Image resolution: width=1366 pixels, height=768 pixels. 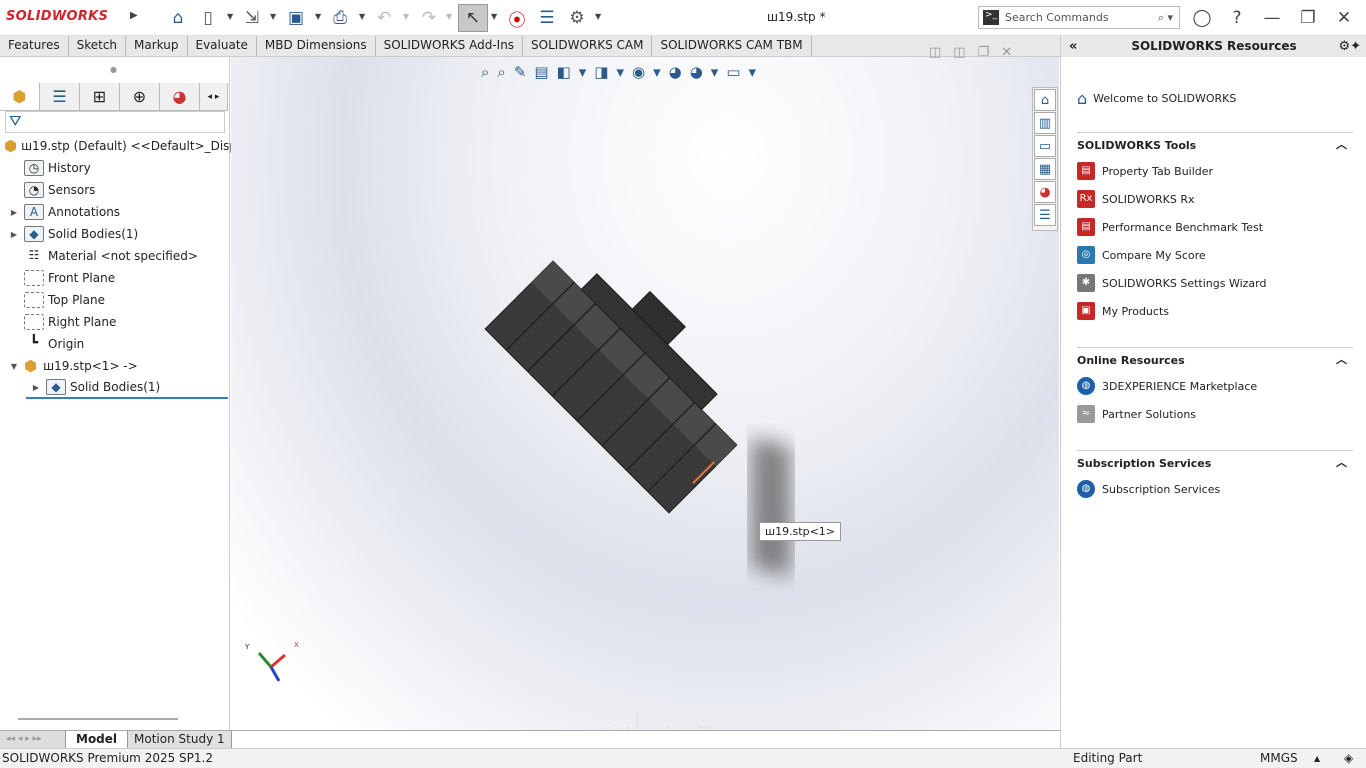 I want to click on filter-icon: ⛛, so click(x=115, y=122).